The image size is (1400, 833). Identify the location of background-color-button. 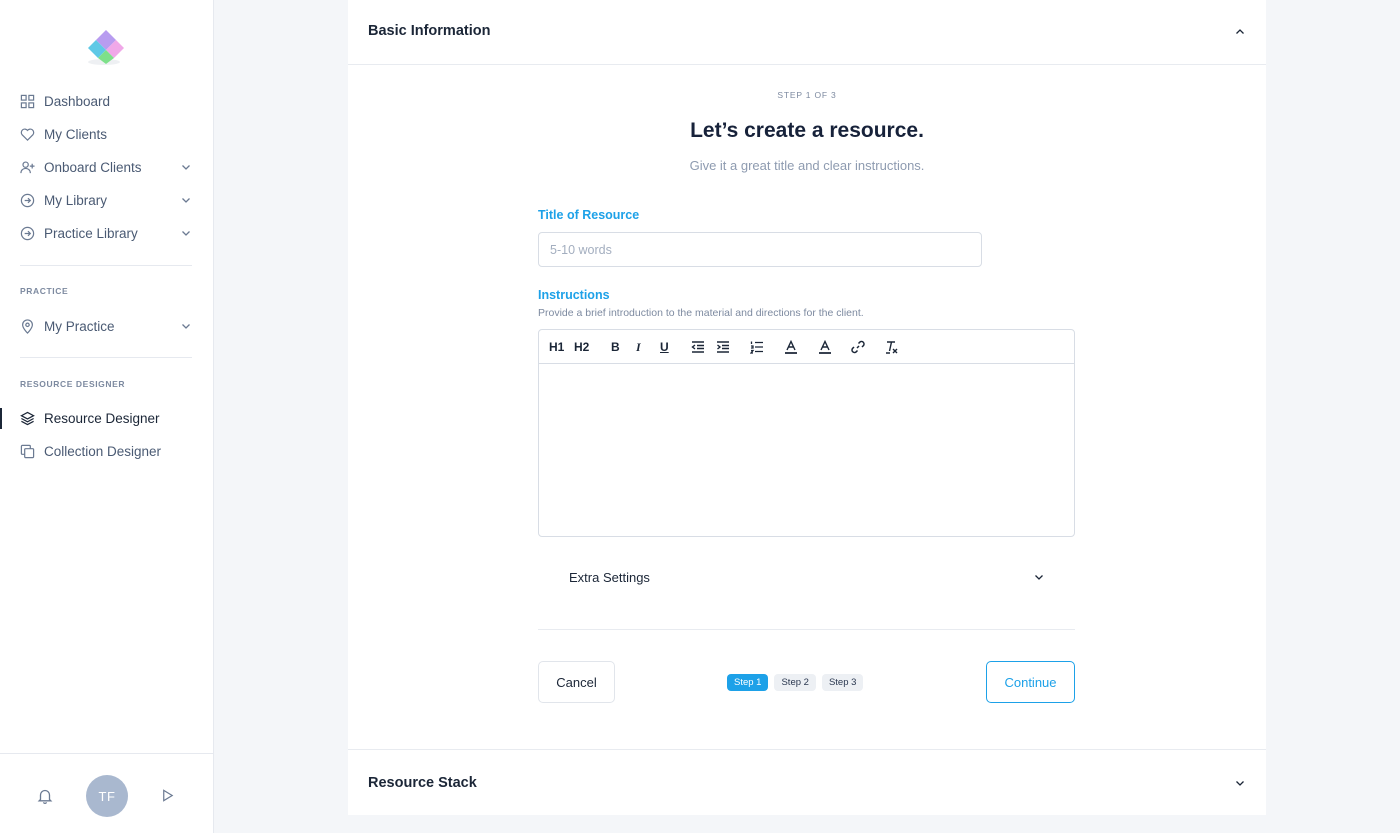
(825, 347).